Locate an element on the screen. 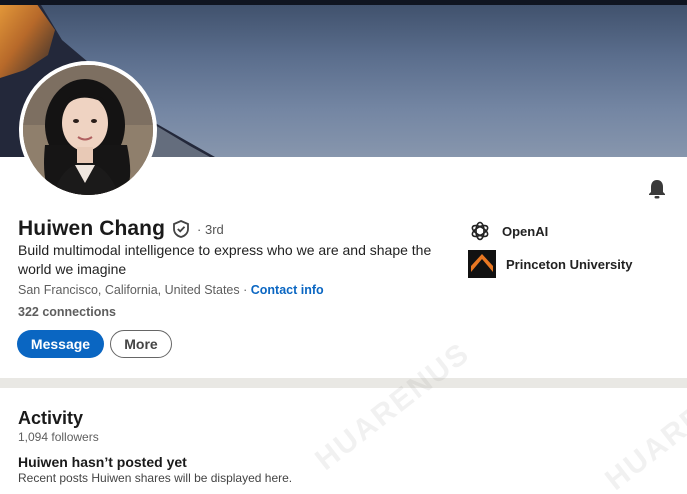 This screenshot has height=494, width=687. org-princeton: Princeton University is located at coordinates (550, 264).